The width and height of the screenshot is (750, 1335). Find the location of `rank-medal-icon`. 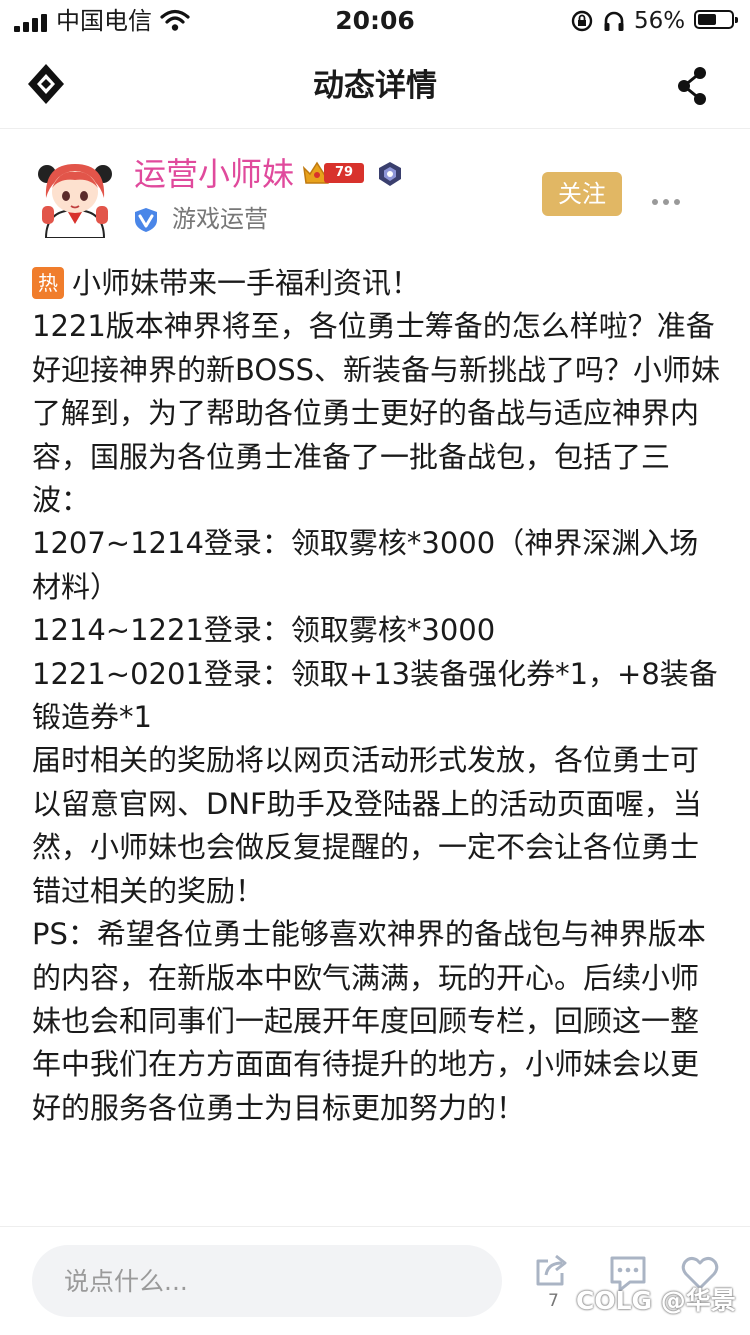

rank-medal-icon is located at coordinates (390, 174).